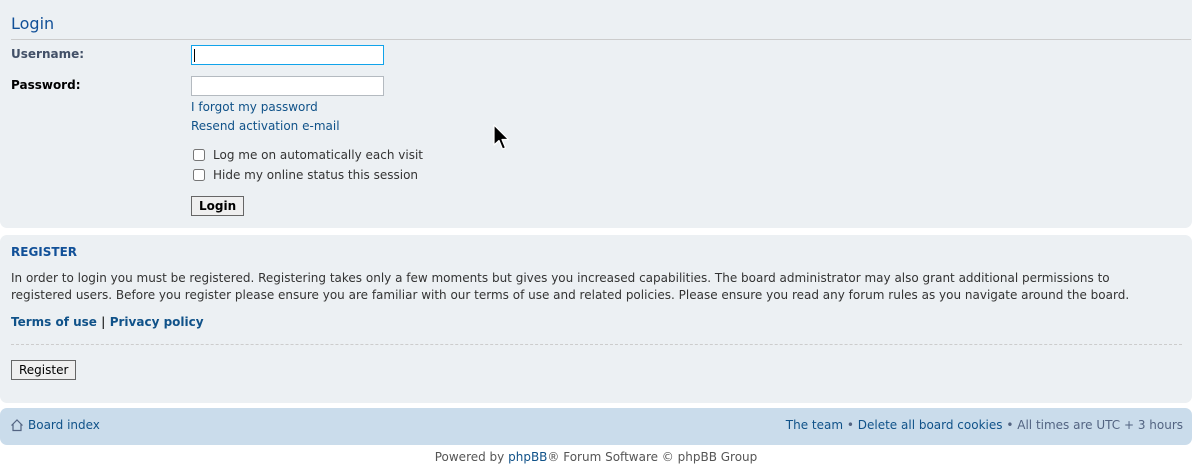 The image size is (1198, 469). Describe the element at coordinates (48, 54) in the screenshot. I see `username-label: Username:` at that location.